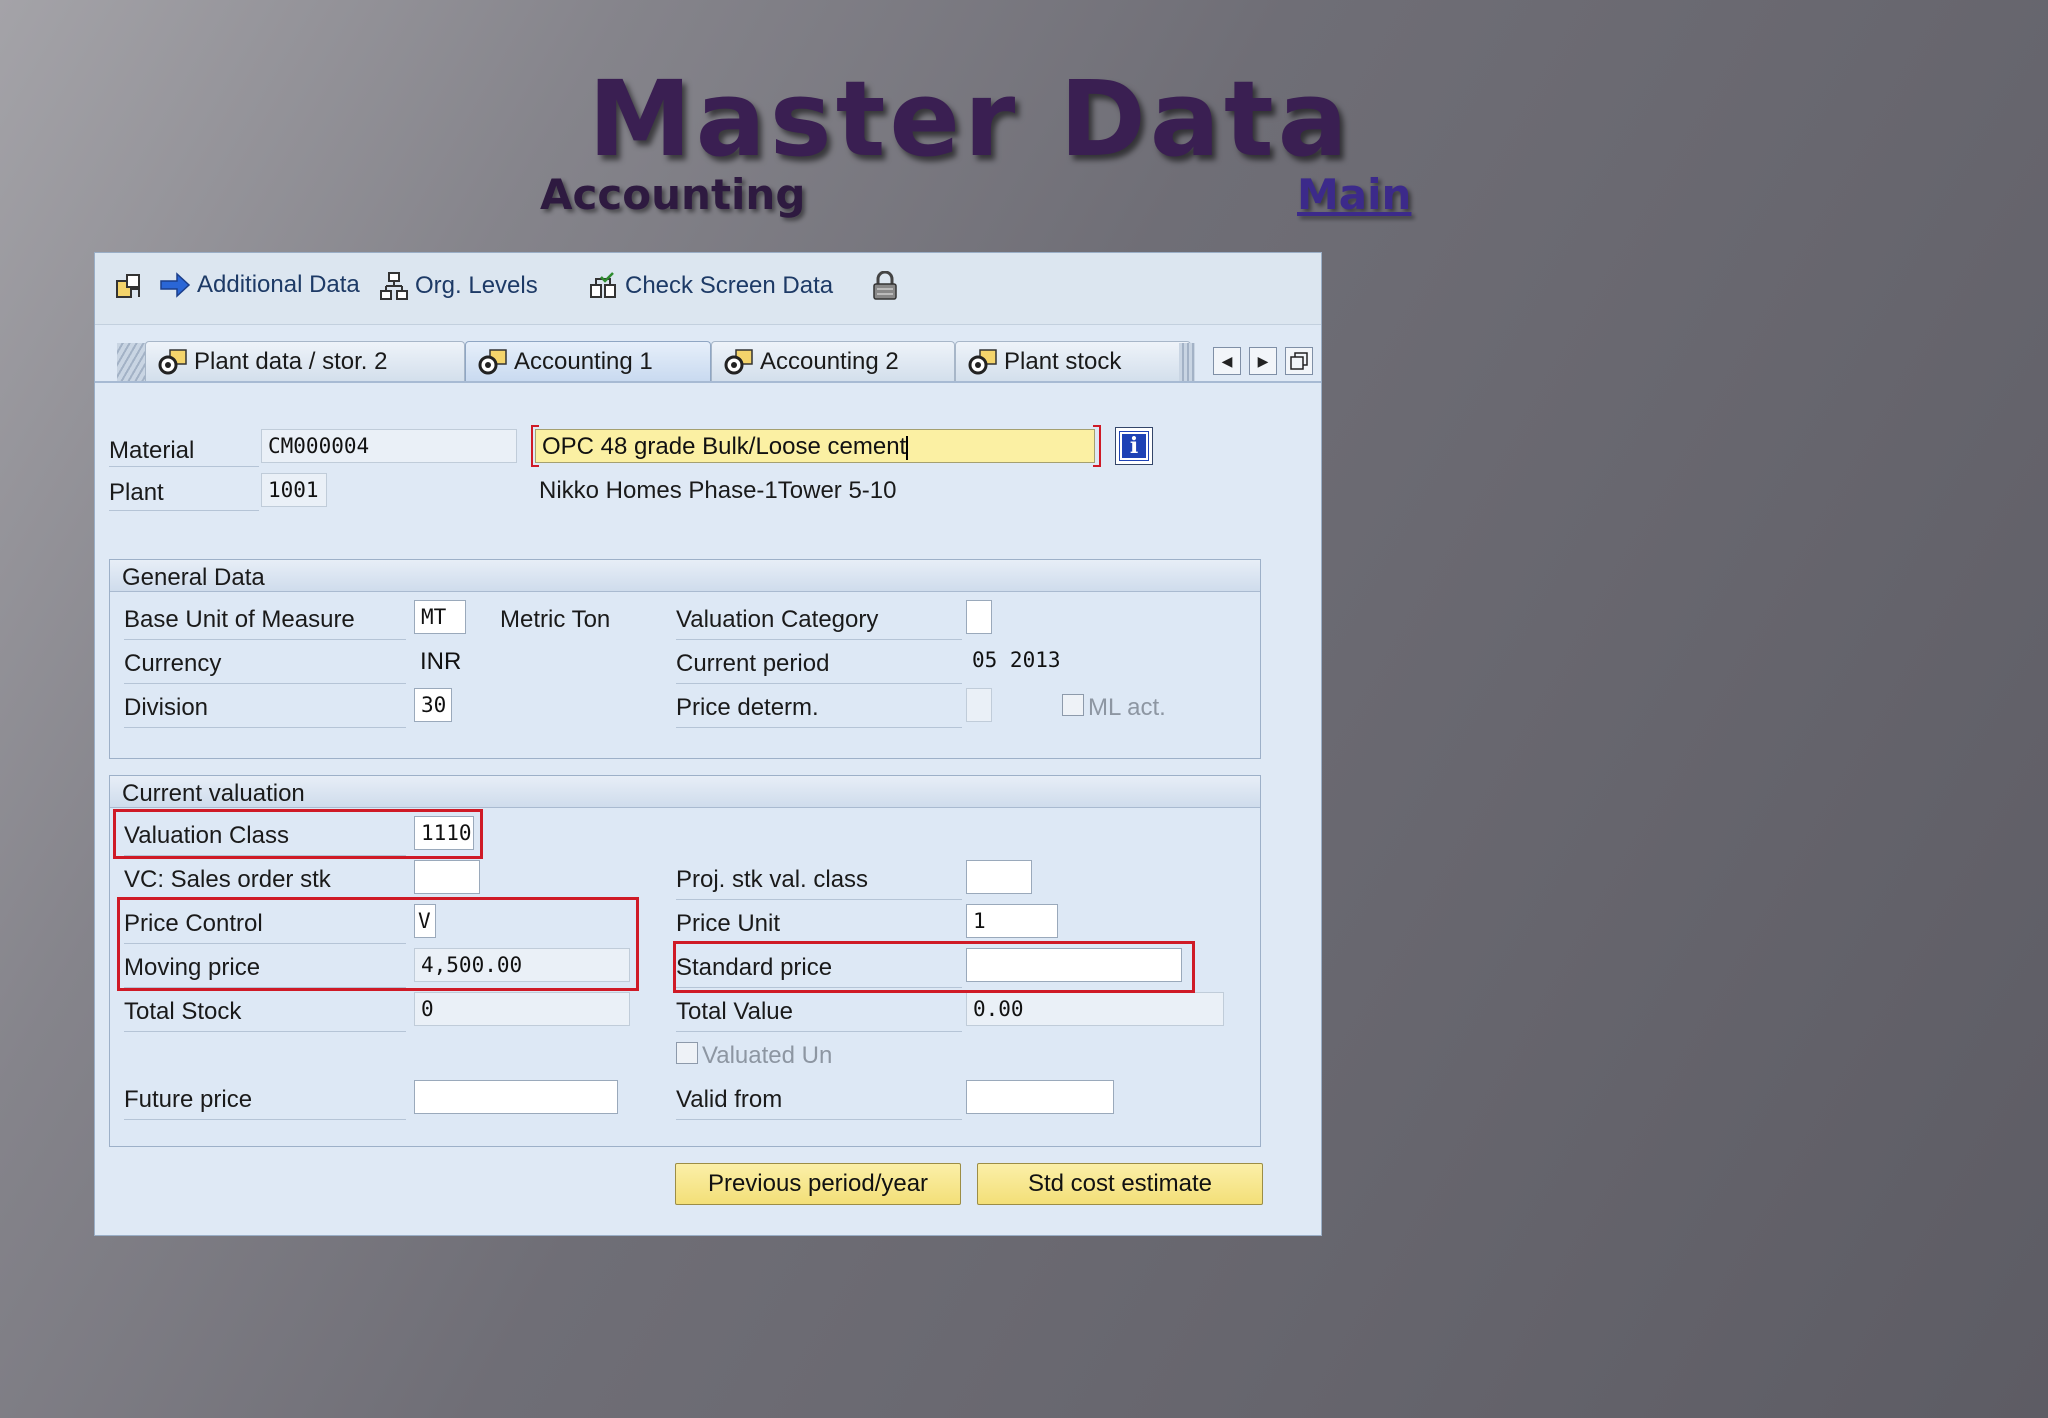  Describe the element at coordinates (522, 1009) in the screenshot. I see `total-stock-field: 0` at that location.